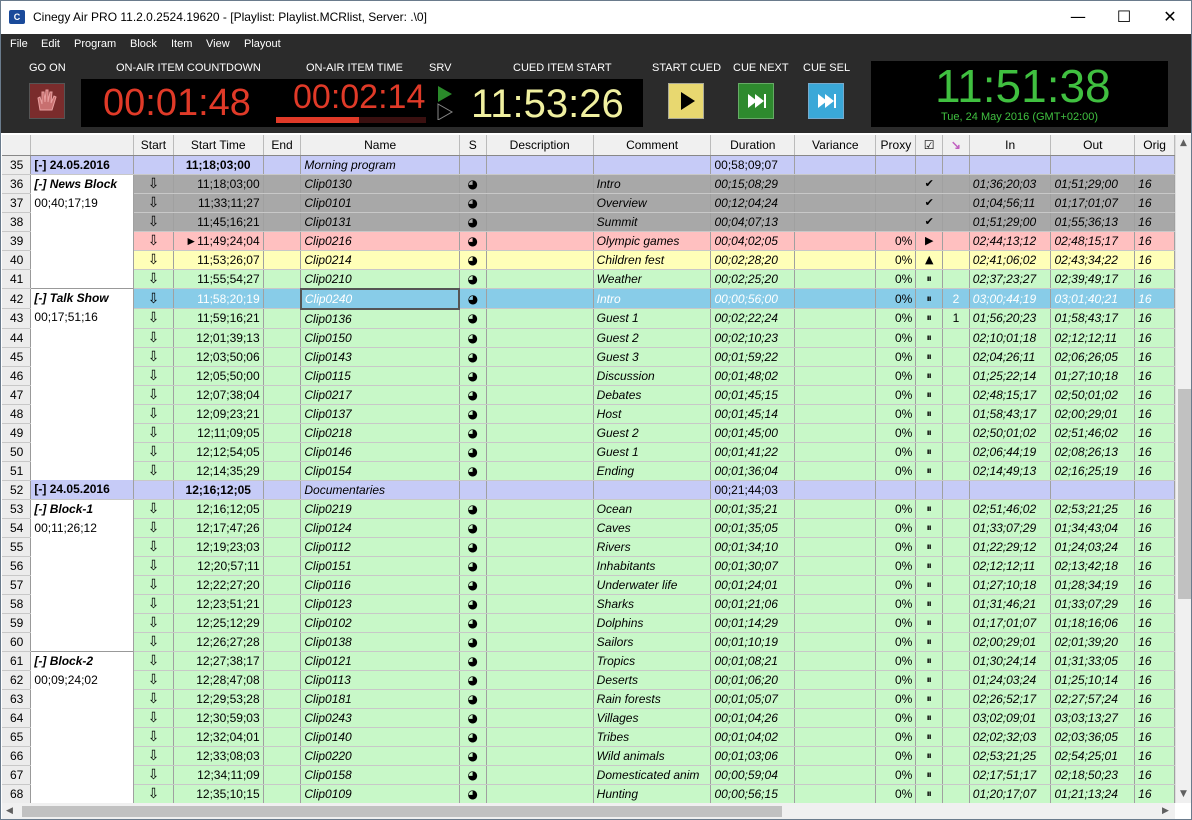 The width and height of the screenshot is (1192, 820). I want to click on close-button: ✕, so click(1169, 17).